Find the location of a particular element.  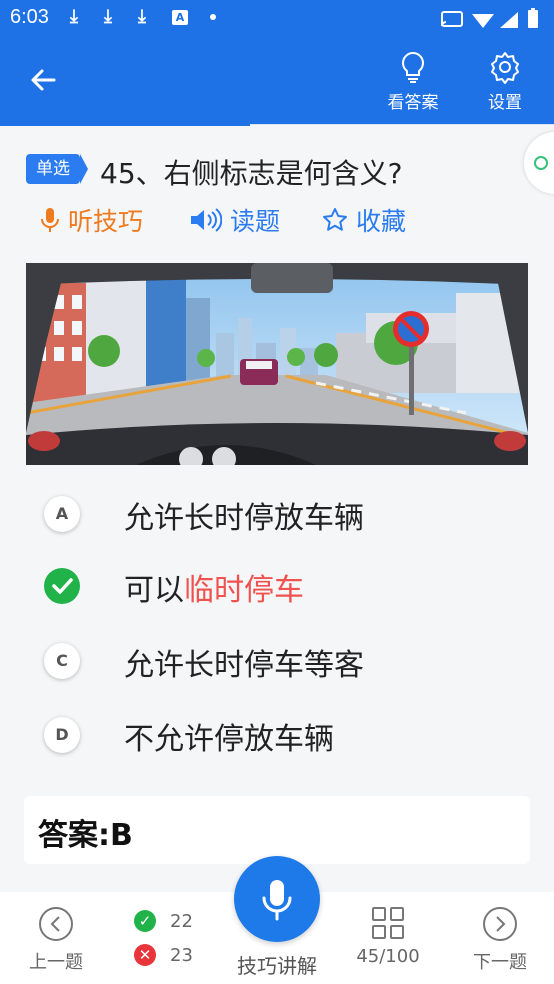

listen-tip-button: 听技巧 is located at coordinates (91, 220).